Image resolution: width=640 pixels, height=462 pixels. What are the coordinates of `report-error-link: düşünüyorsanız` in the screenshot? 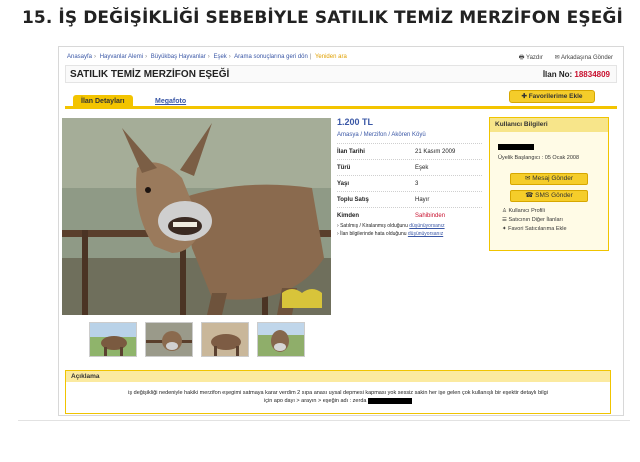 It's located at (425, 234).